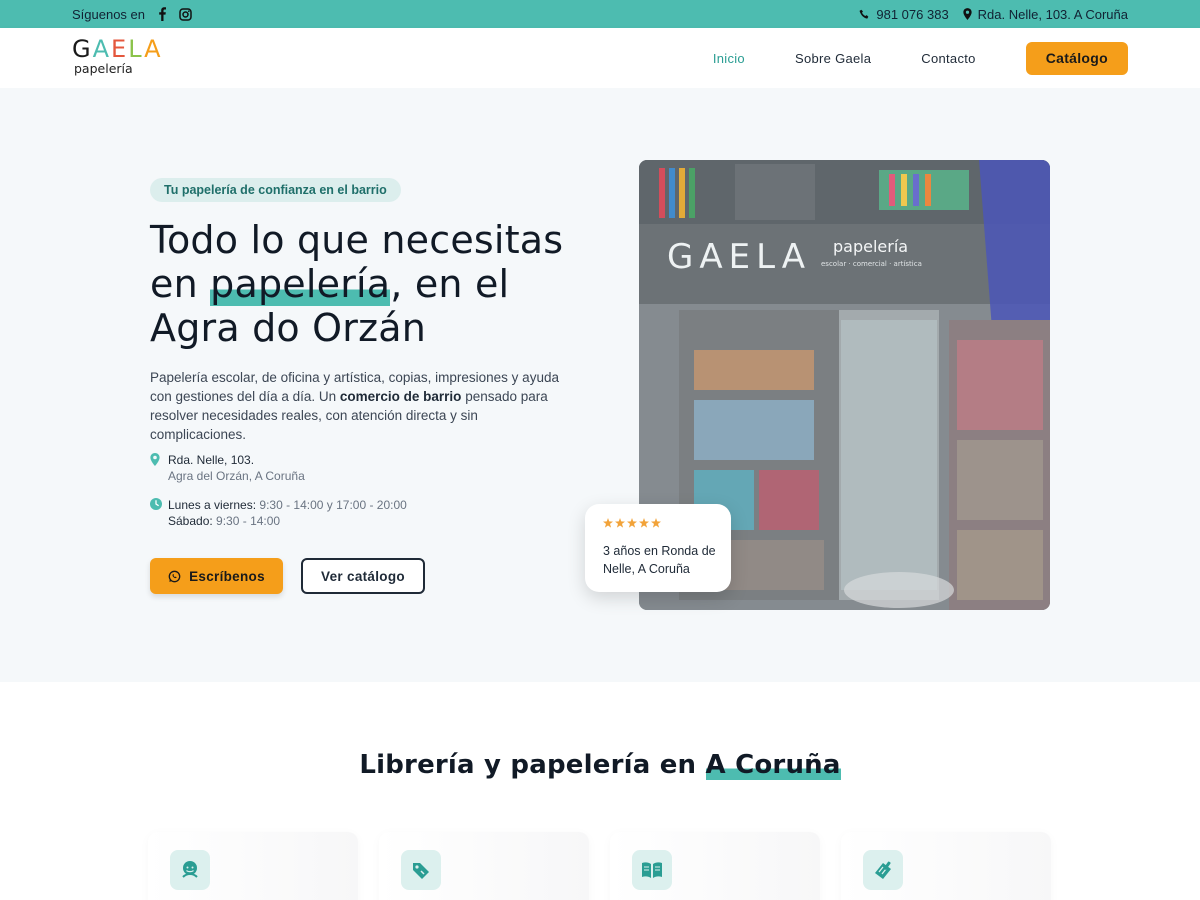 The image size is (1200, 900). I want to click on nav-contacto: Contacto, so click(948, 58).